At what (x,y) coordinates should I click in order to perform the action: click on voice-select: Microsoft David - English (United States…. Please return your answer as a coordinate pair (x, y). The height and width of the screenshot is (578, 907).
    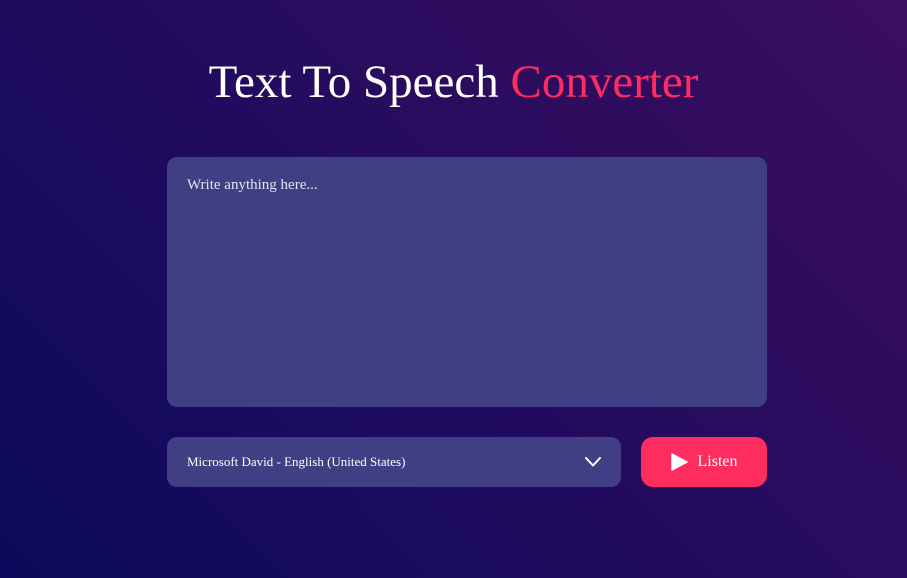
    Looking at the image, I should click on (394, 462).